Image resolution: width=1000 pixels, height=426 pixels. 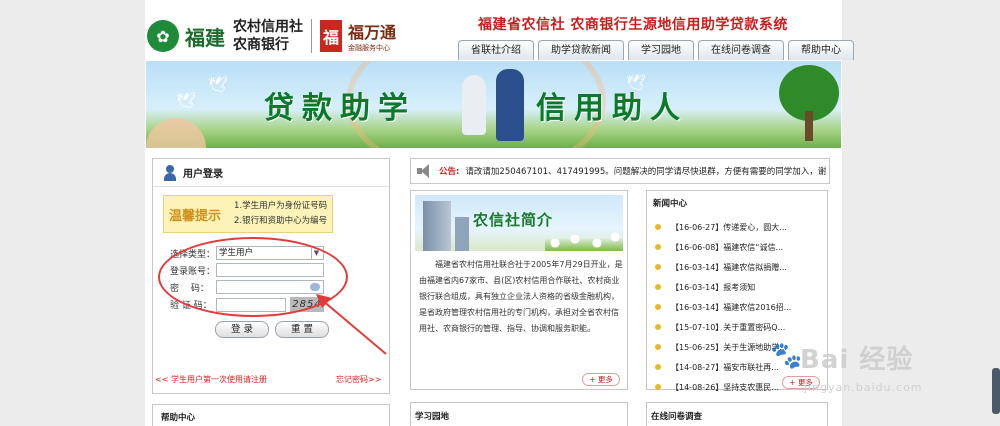 What do you see at coordinates (218, 84) in the screenshot?
I see `dove-icon: 🕊` at bounding box center [218, 84].